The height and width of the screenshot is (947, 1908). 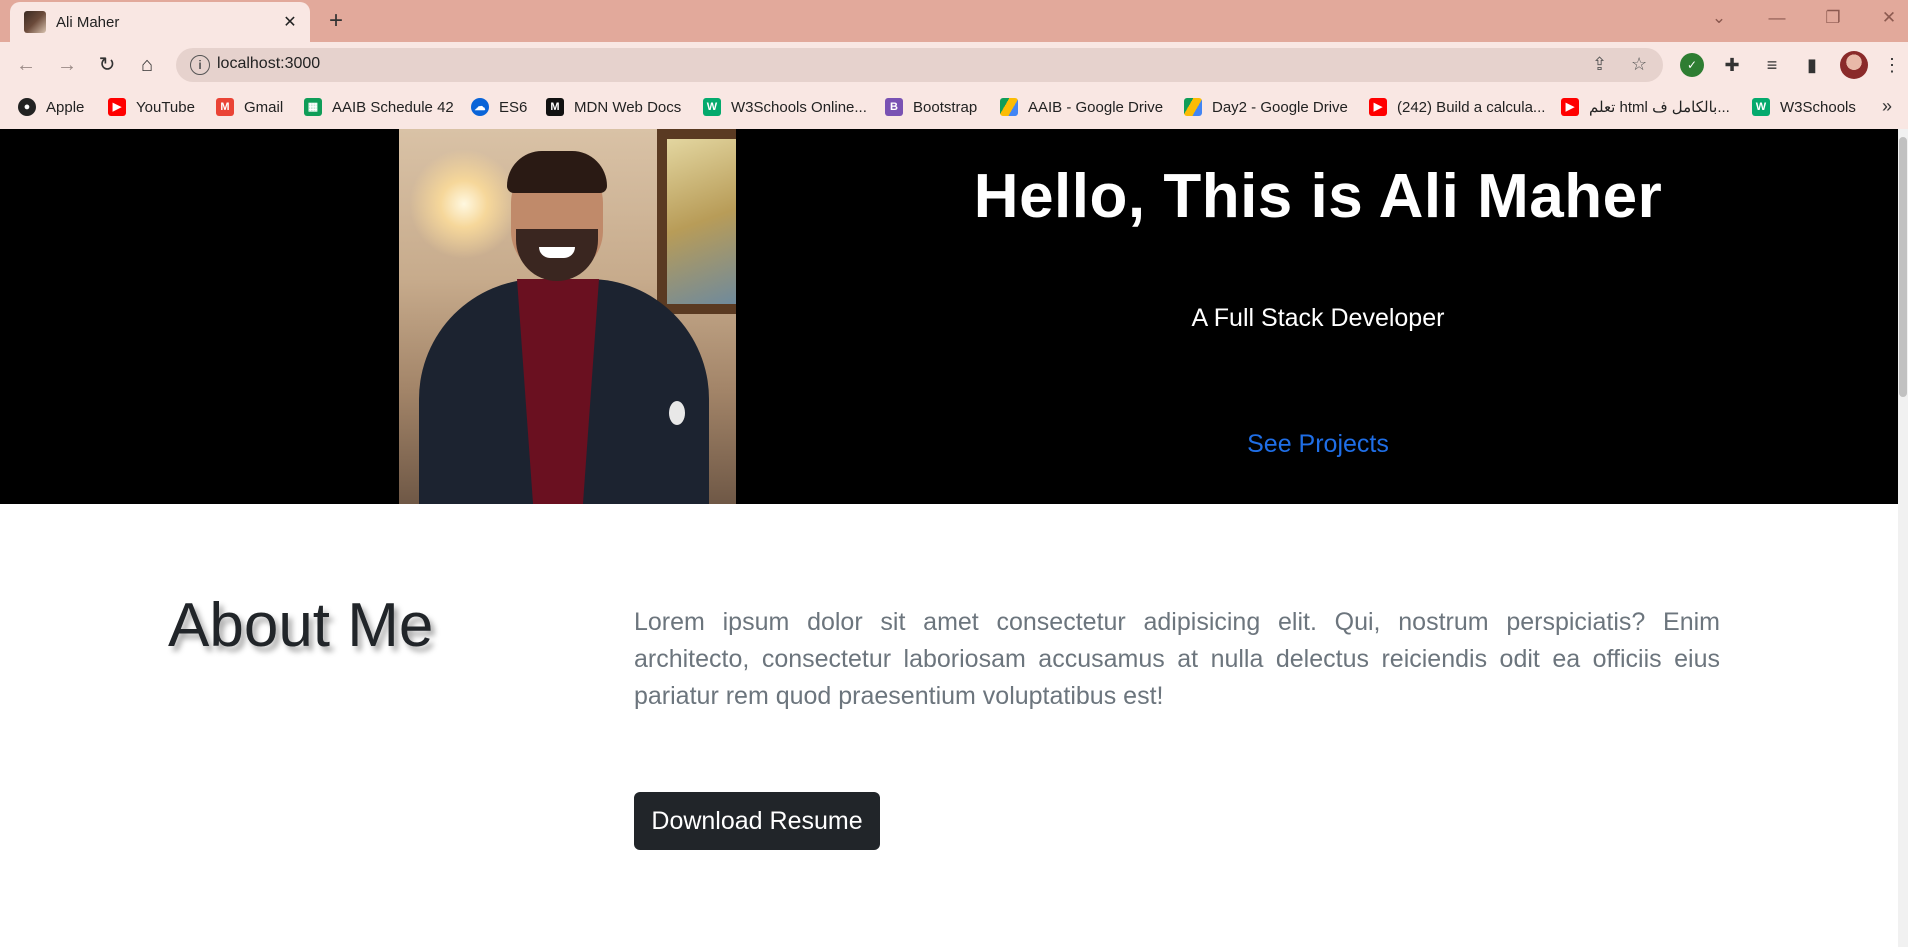 What do you see at coordinates (1772, 65) in the screenshot?
I see `media-queue-icon: ≡` at bounding box center [1772, 65].